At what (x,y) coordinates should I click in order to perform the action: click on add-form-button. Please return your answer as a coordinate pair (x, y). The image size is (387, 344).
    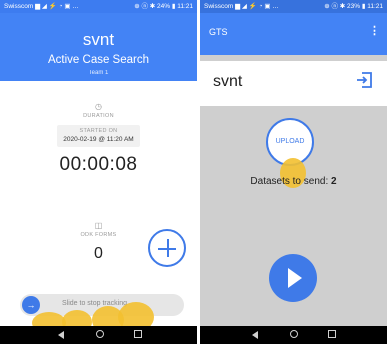
    Looking at the image, I should click on (167, 248).